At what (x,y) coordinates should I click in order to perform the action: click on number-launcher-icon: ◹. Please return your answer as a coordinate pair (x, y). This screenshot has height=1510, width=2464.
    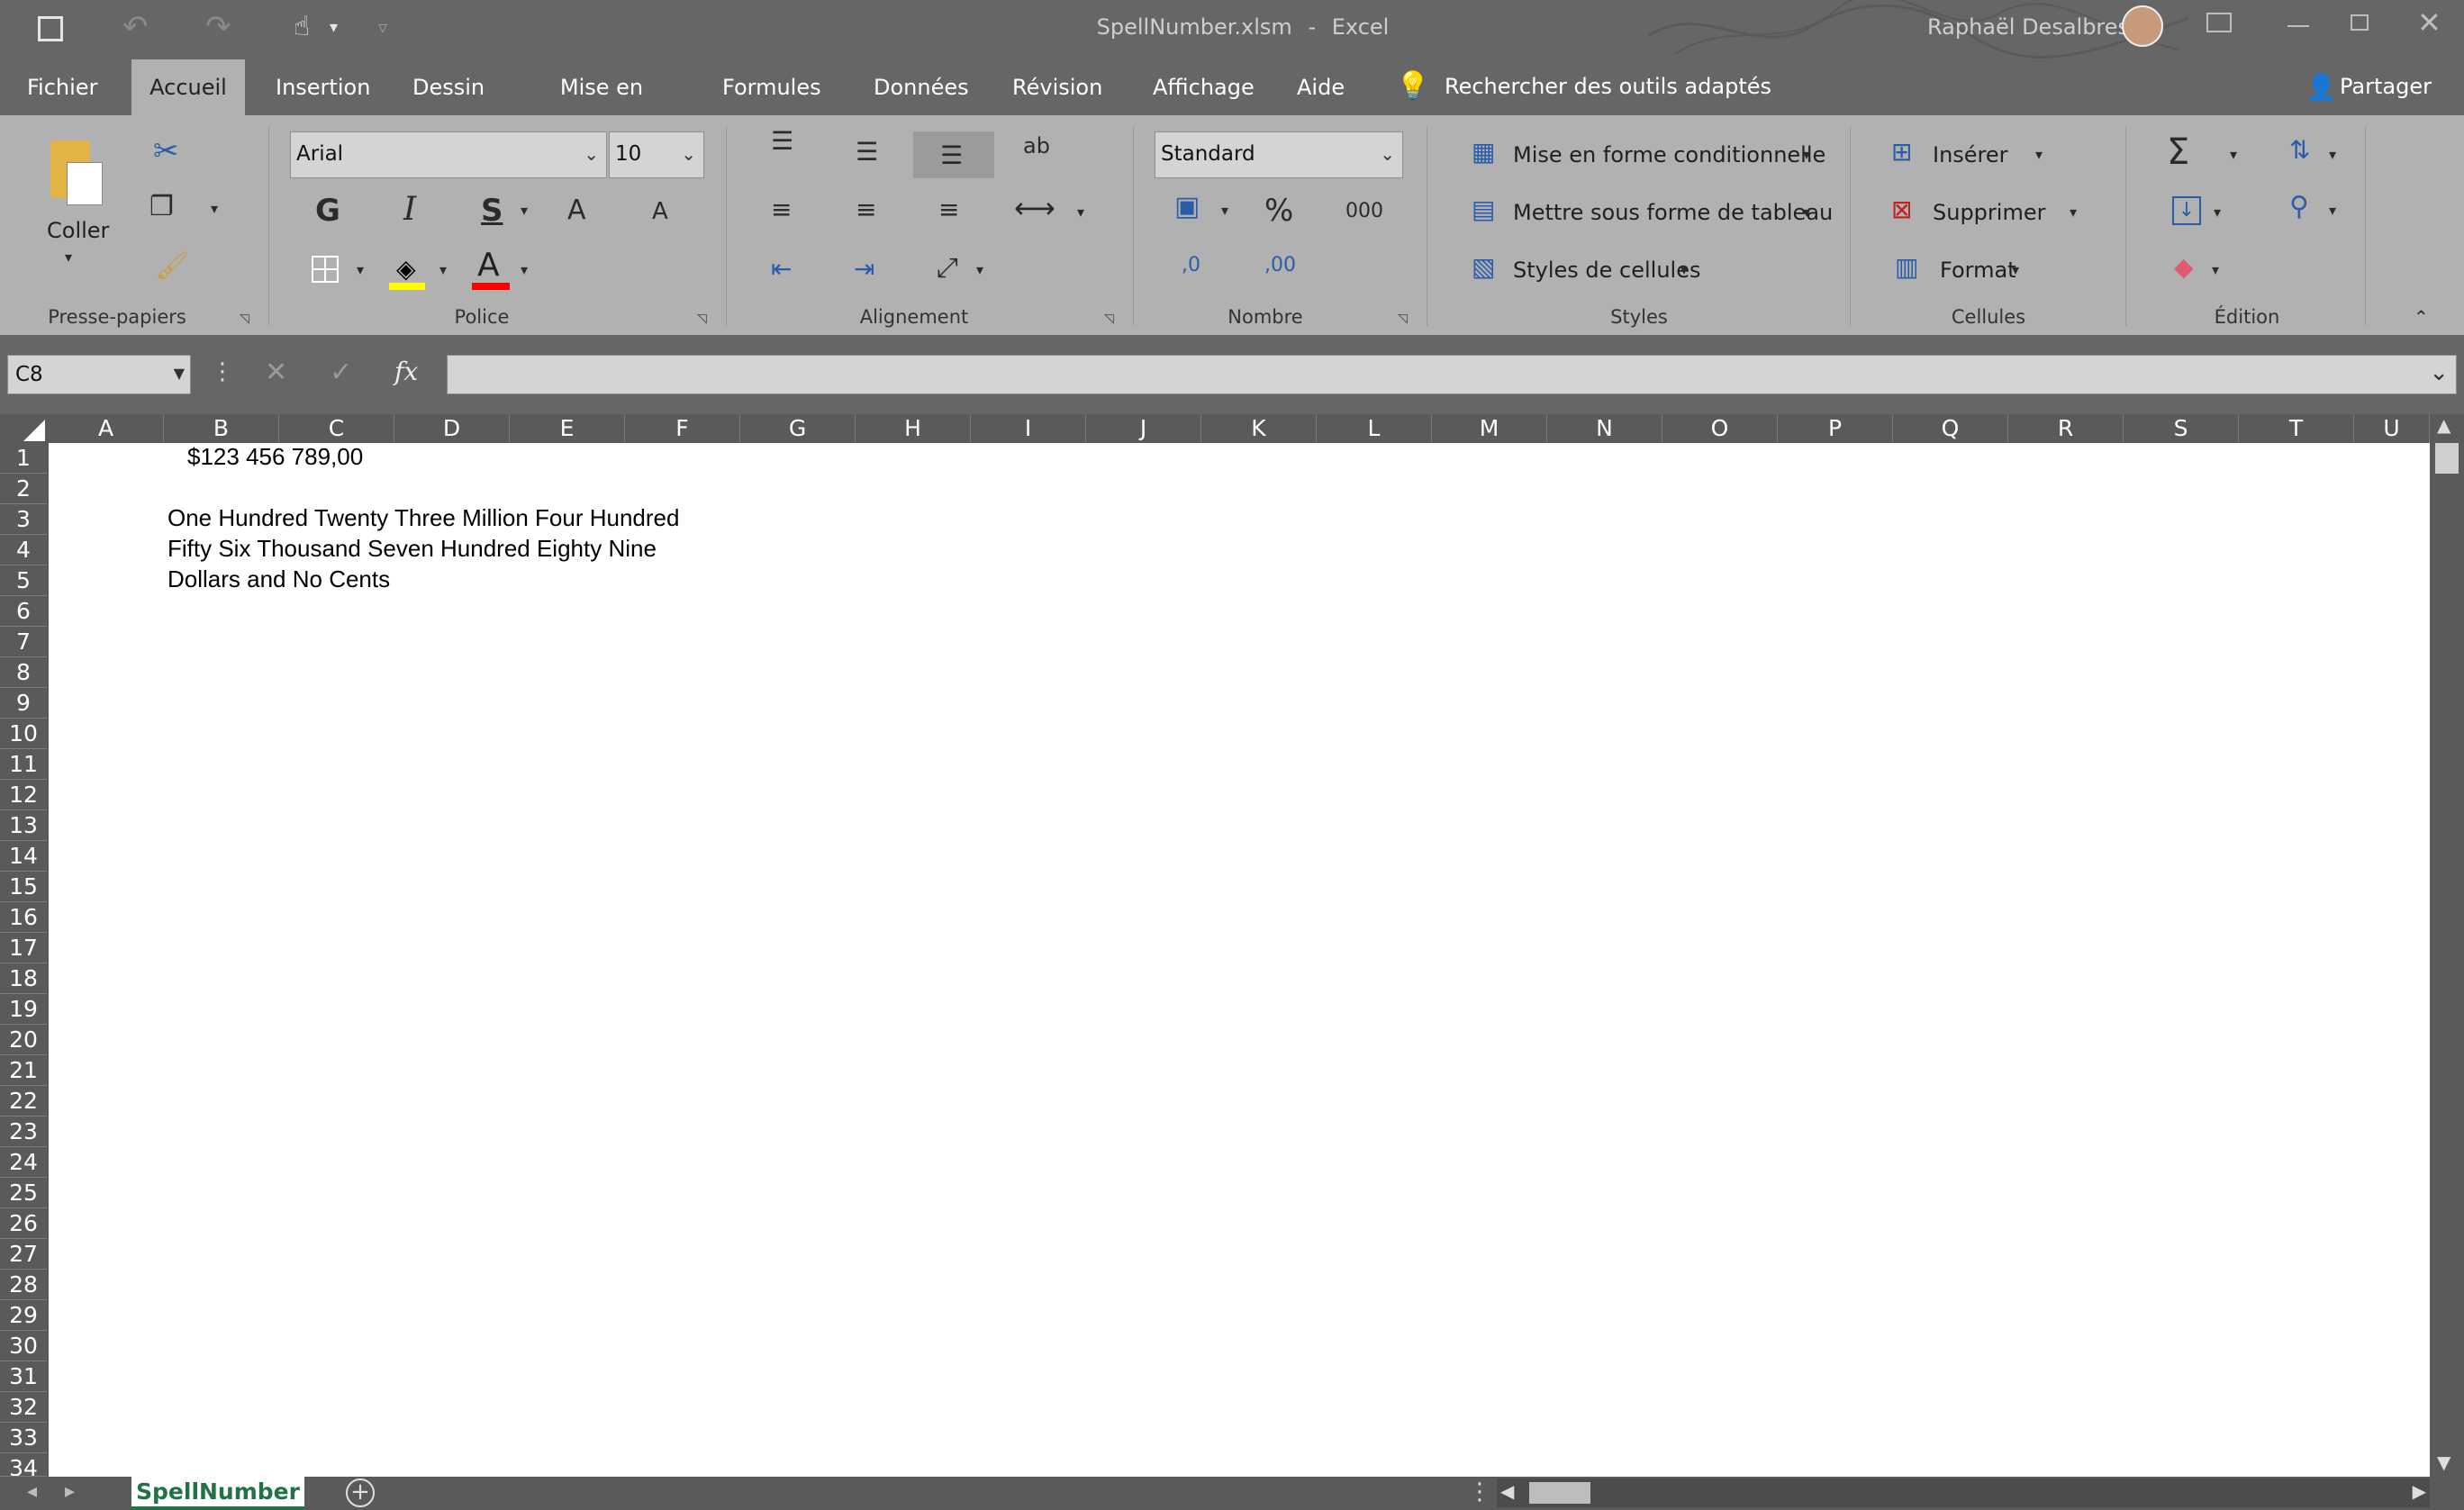
    Looking at the image, I should click on (1403, 319).